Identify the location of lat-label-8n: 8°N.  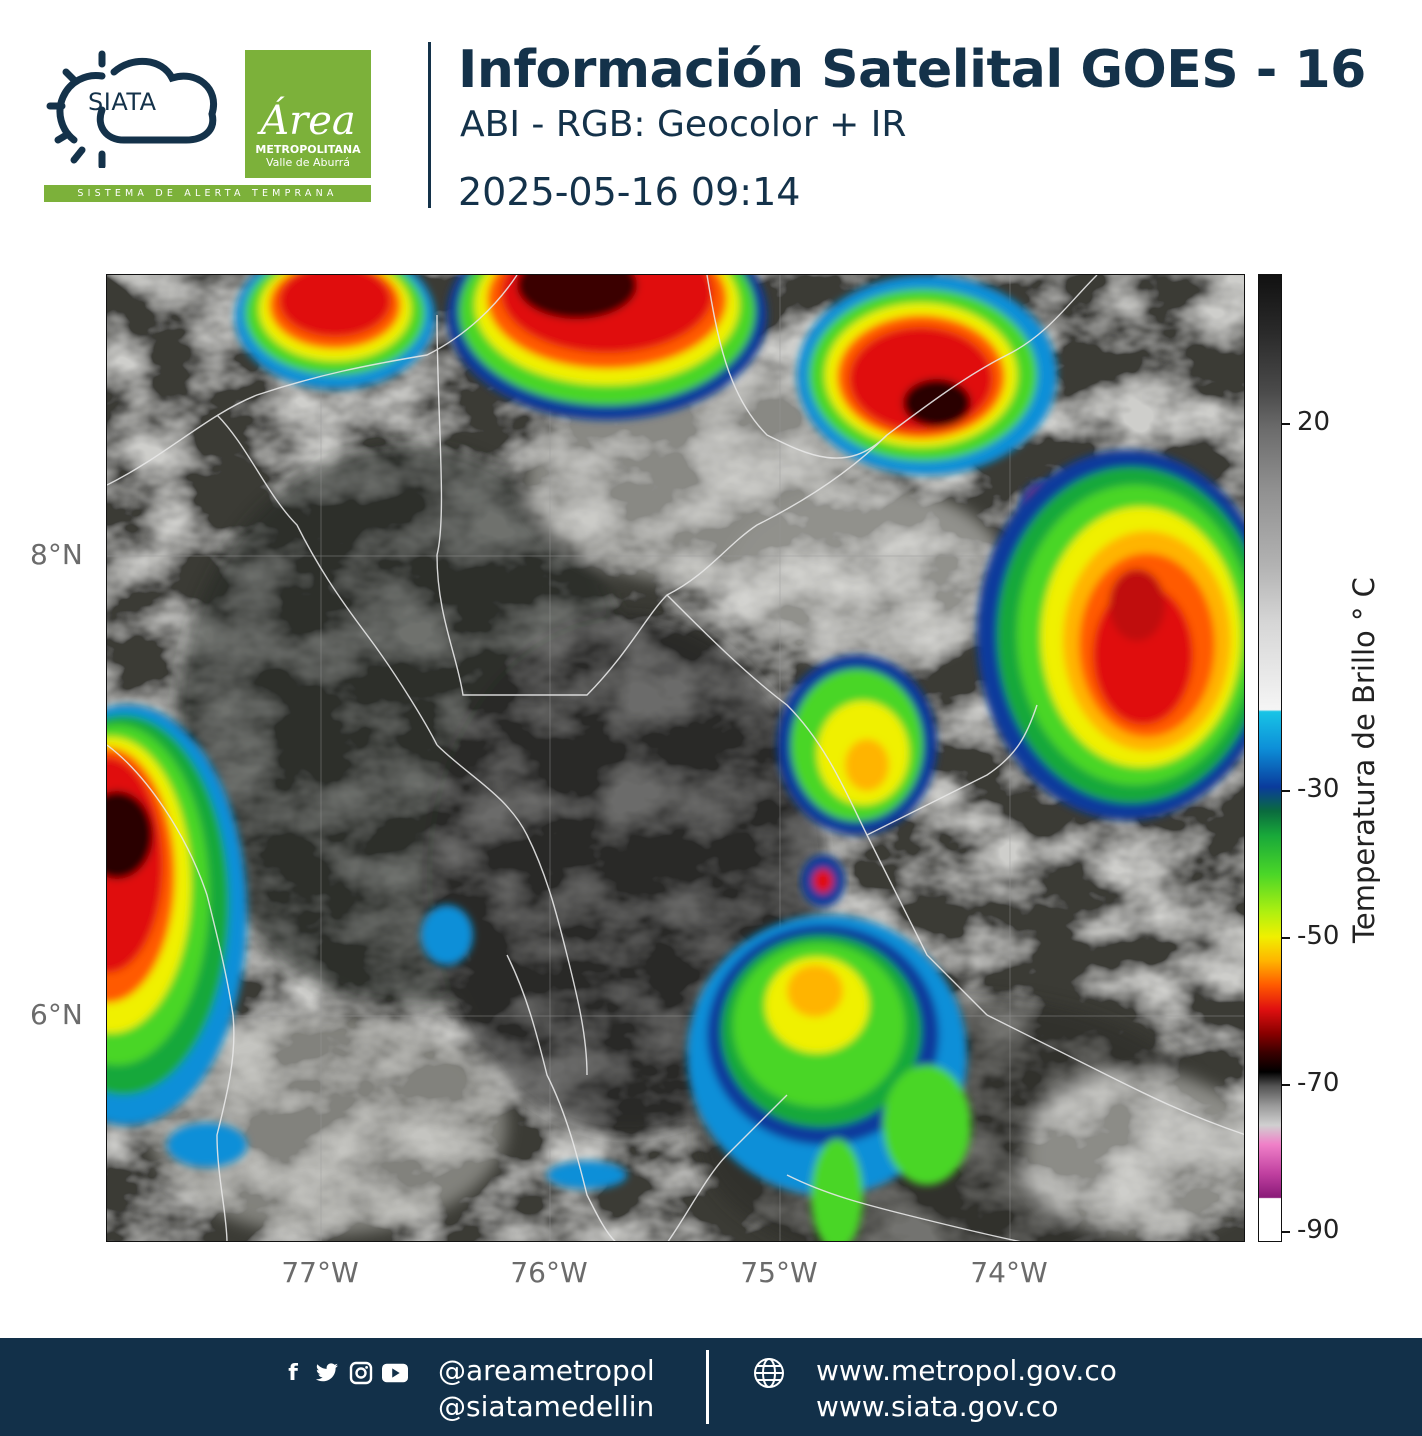
(56, 554).